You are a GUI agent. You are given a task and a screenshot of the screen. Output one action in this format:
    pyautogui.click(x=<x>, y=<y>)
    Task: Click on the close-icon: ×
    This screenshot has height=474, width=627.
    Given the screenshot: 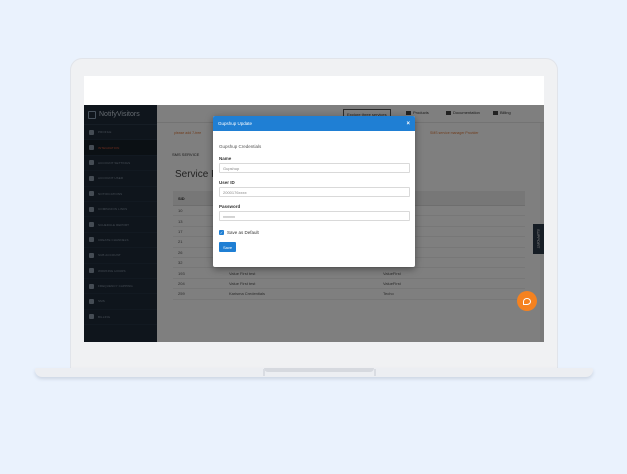 What is the action you would take?
    pyautogui.click(x=408, y=124)
    